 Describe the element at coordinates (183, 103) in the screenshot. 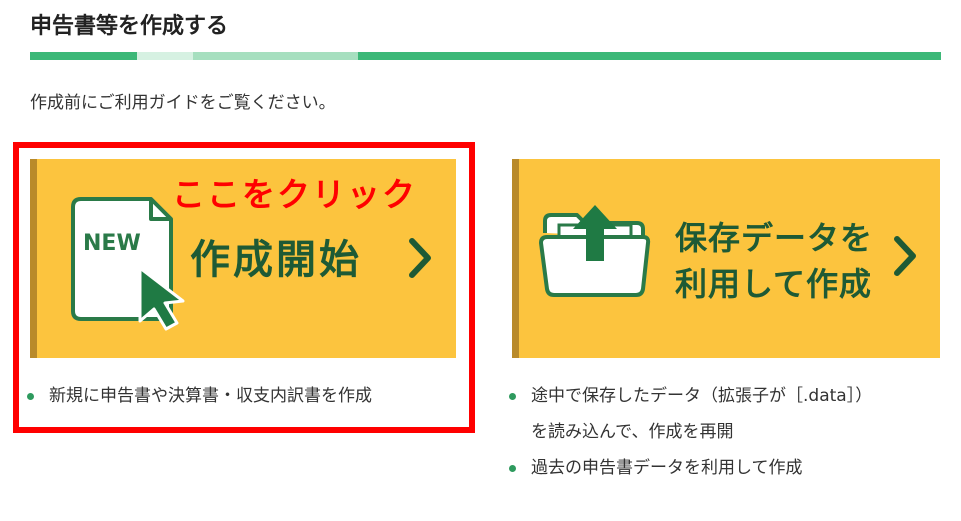

I see `intro-text: 作成前にご利用ガイドをご覧ください。` at that location.